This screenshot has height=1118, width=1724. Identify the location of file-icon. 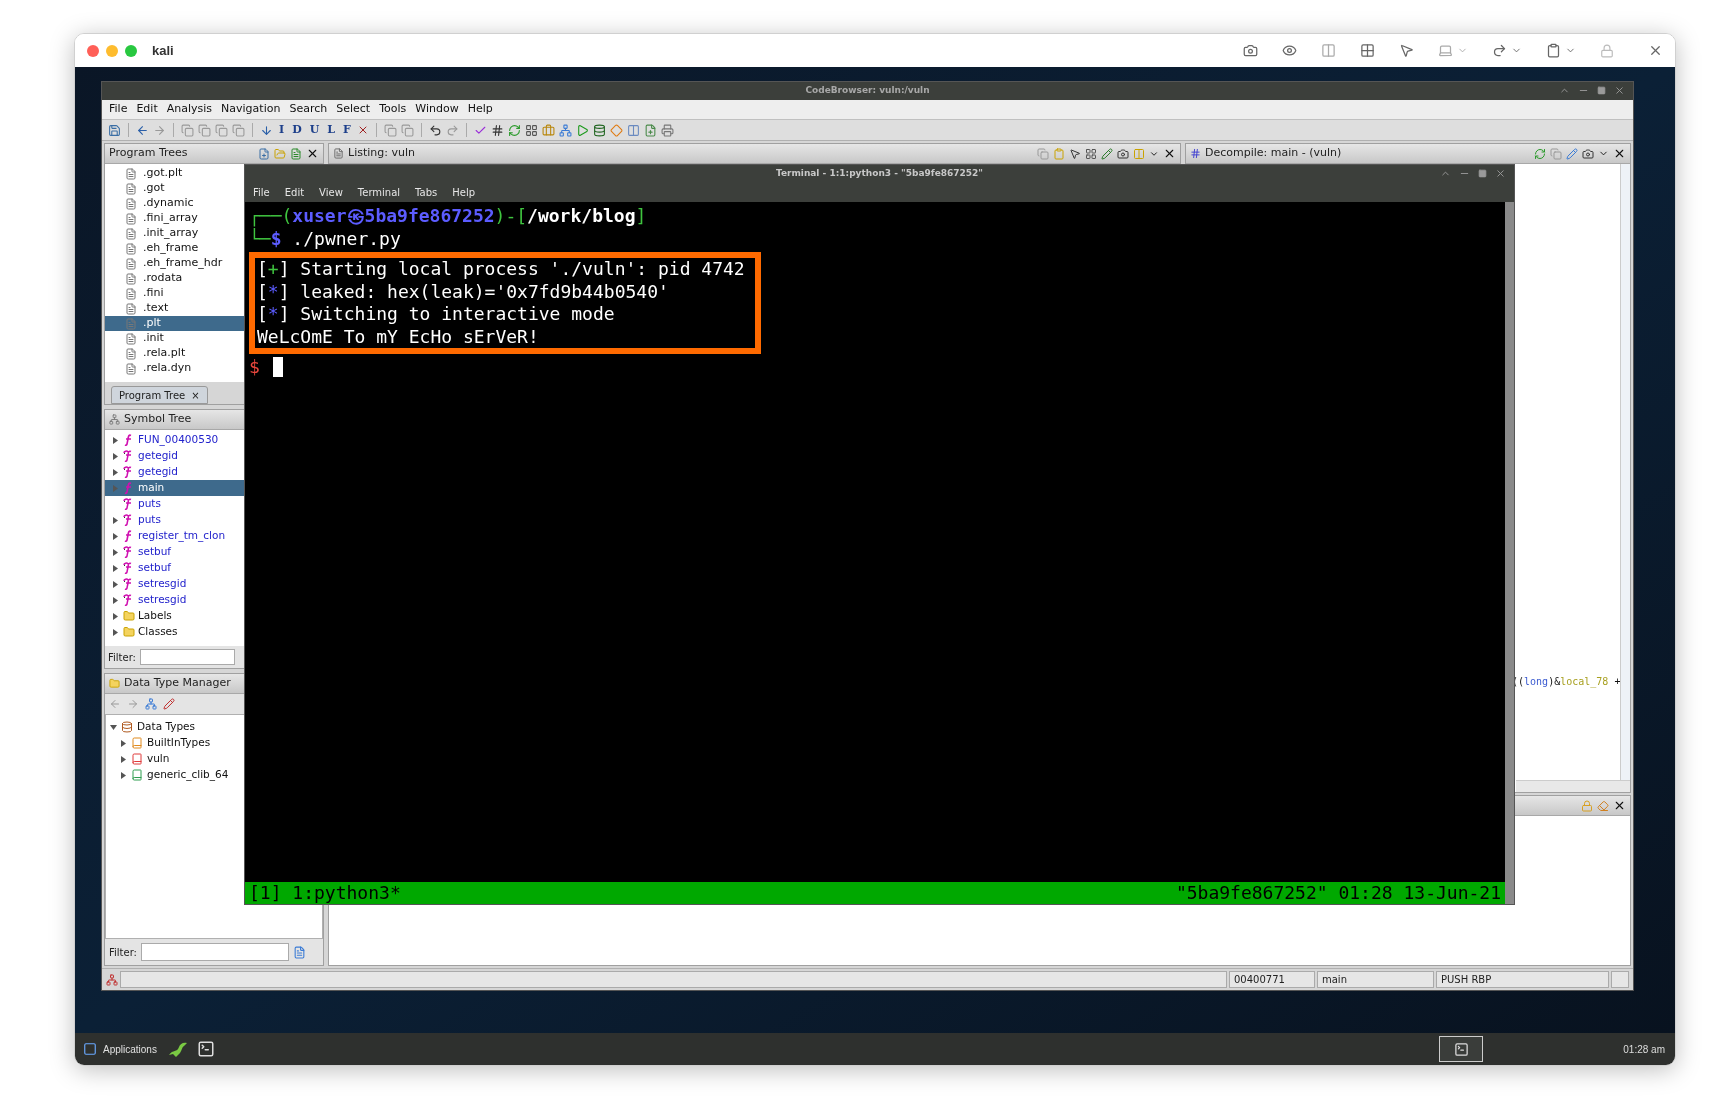
(650, 130).